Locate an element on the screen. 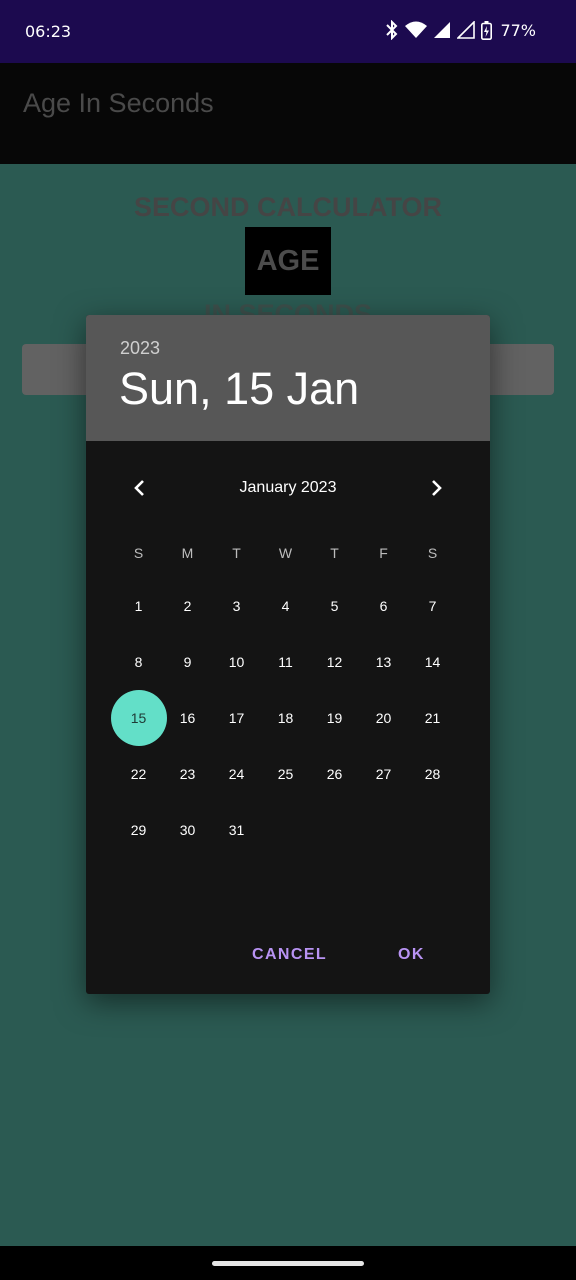 Image resolution: width=576 pixels, height=1280 pixels. calendar-day: 29 is located at coordinates (138, 830).